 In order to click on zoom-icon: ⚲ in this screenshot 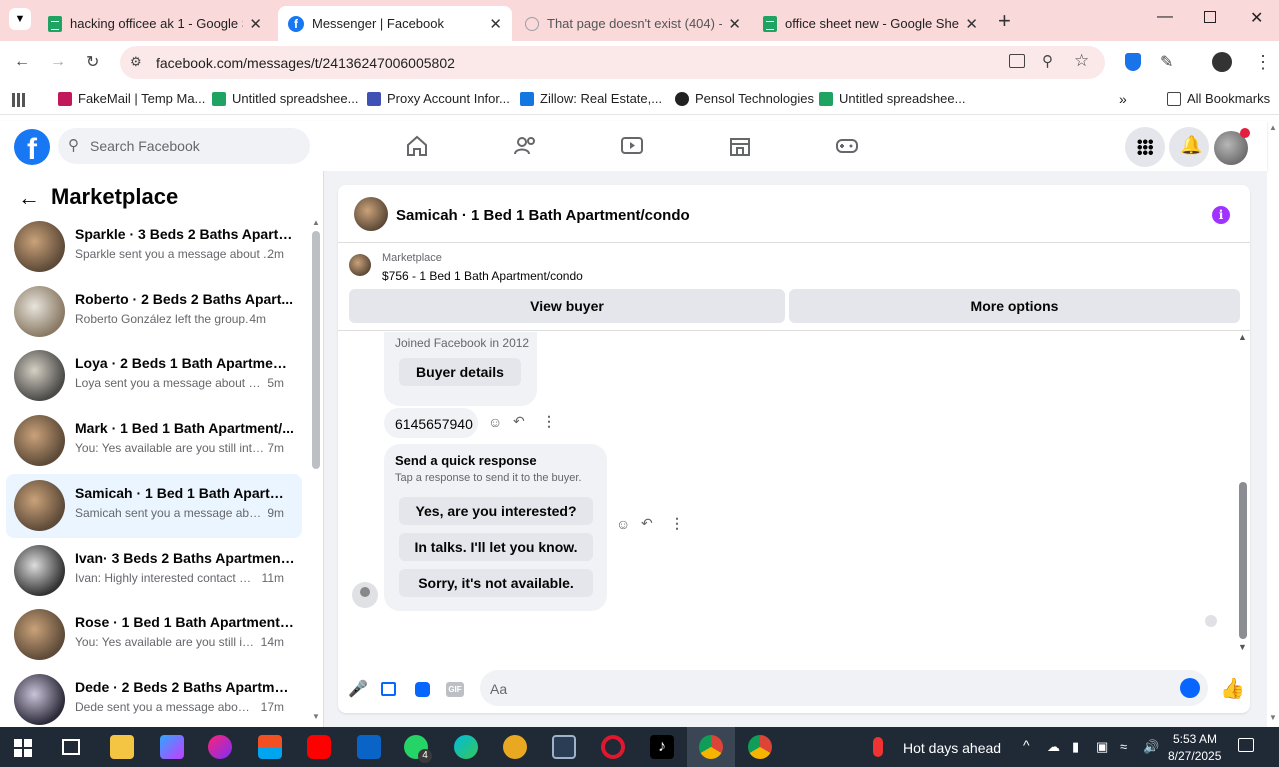, I will do `click(1047, 61)`.